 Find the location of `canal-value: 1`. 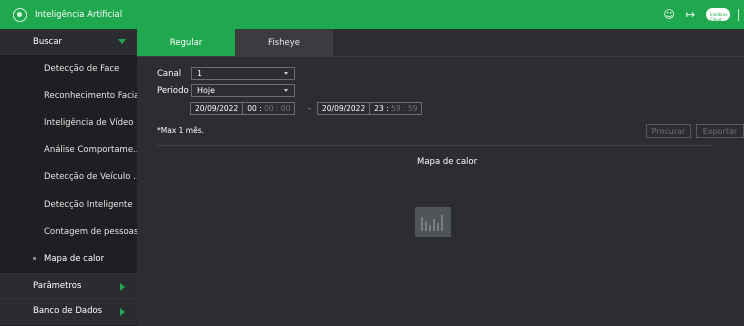

canal-value: 1 is located at coordinates (200, 73).